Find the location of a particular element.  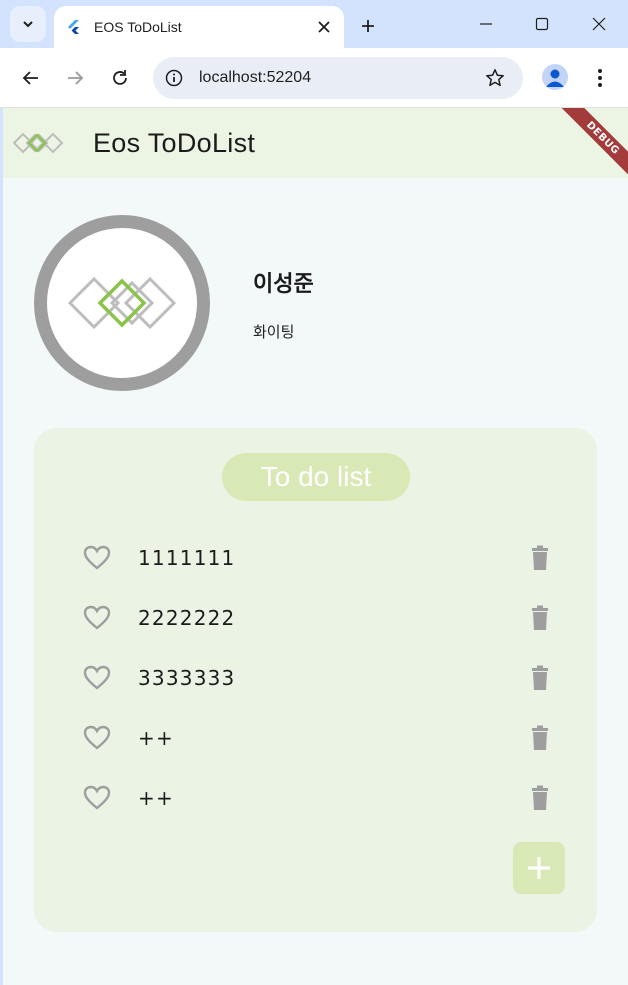

browser-tabstrip: EOS ToDoList is located at coordinates (314, 24).